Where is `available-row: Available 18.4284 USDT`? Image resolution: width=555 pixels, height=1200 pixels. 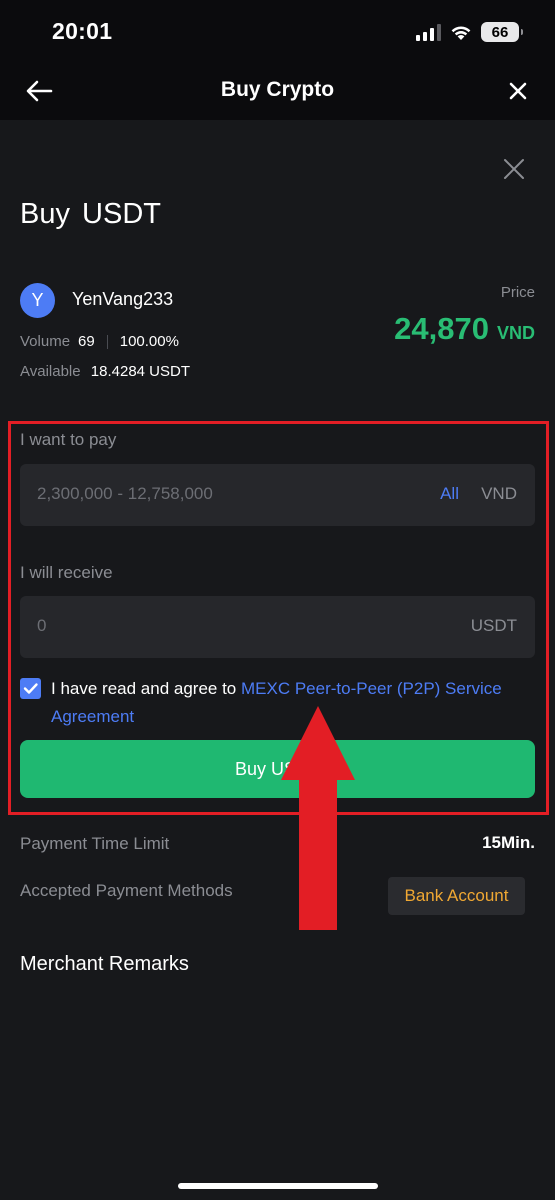
available-row: Available 18.4284 USDT is located at coordinates (105, 371).